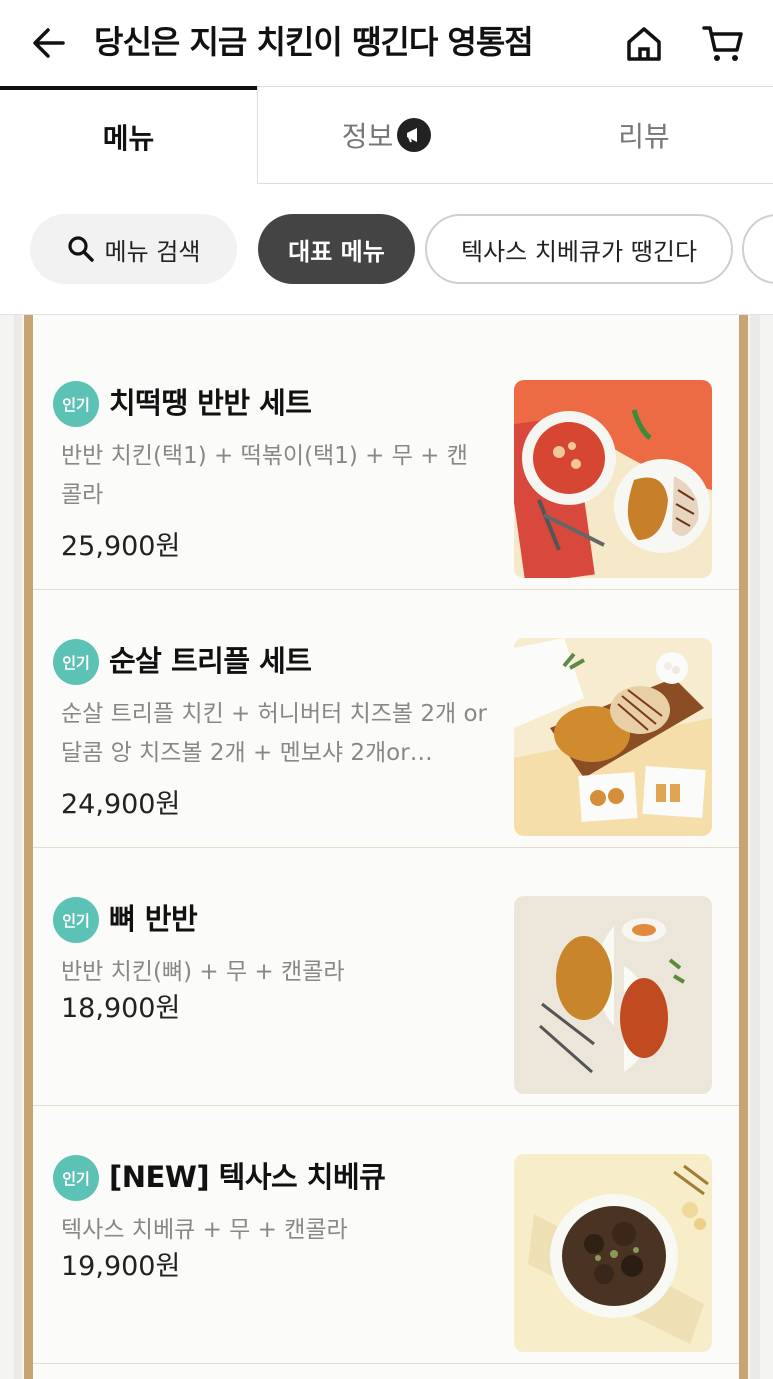  Describe the element at coordinates (264, 475) in the screenshot. I see `menu-item-description: 반반 치킨(택1) + 떡볶이(택1) + 무 + 캔콜라` at that location.